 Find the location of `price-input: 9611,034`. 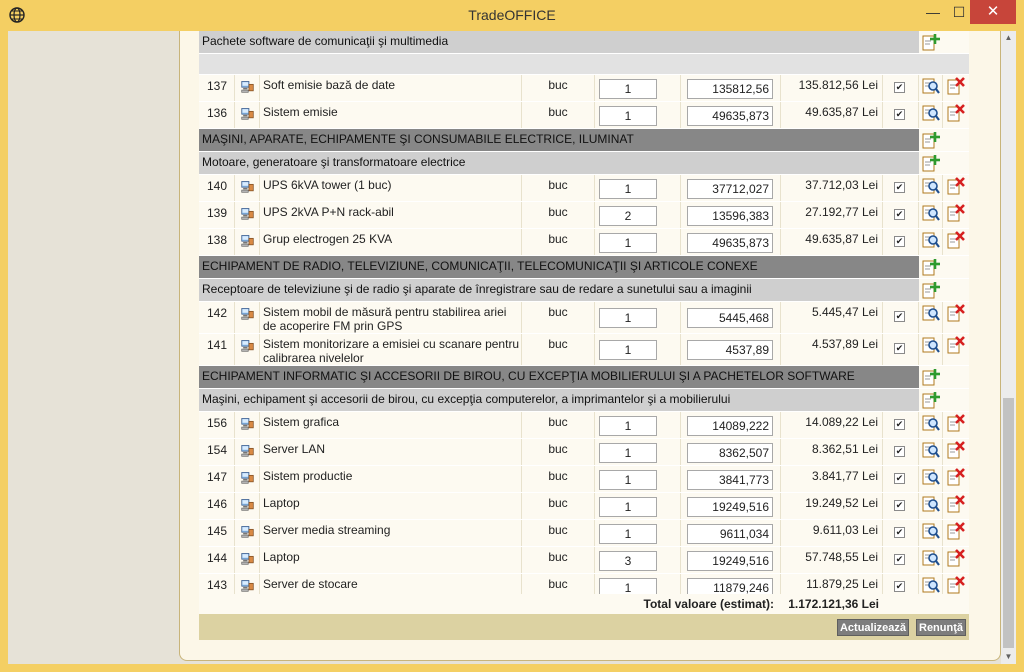

price-input: 9611,034 is located at coordinates (730, 534).